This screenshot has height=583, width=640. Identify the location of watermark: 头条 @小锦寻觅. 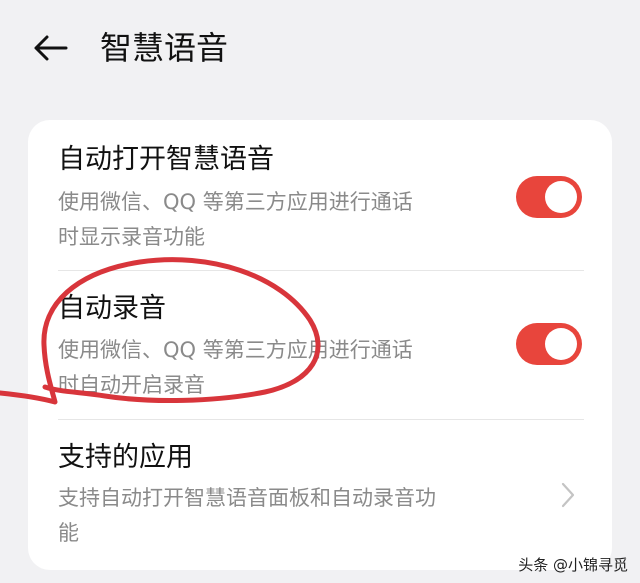
(573, 564).